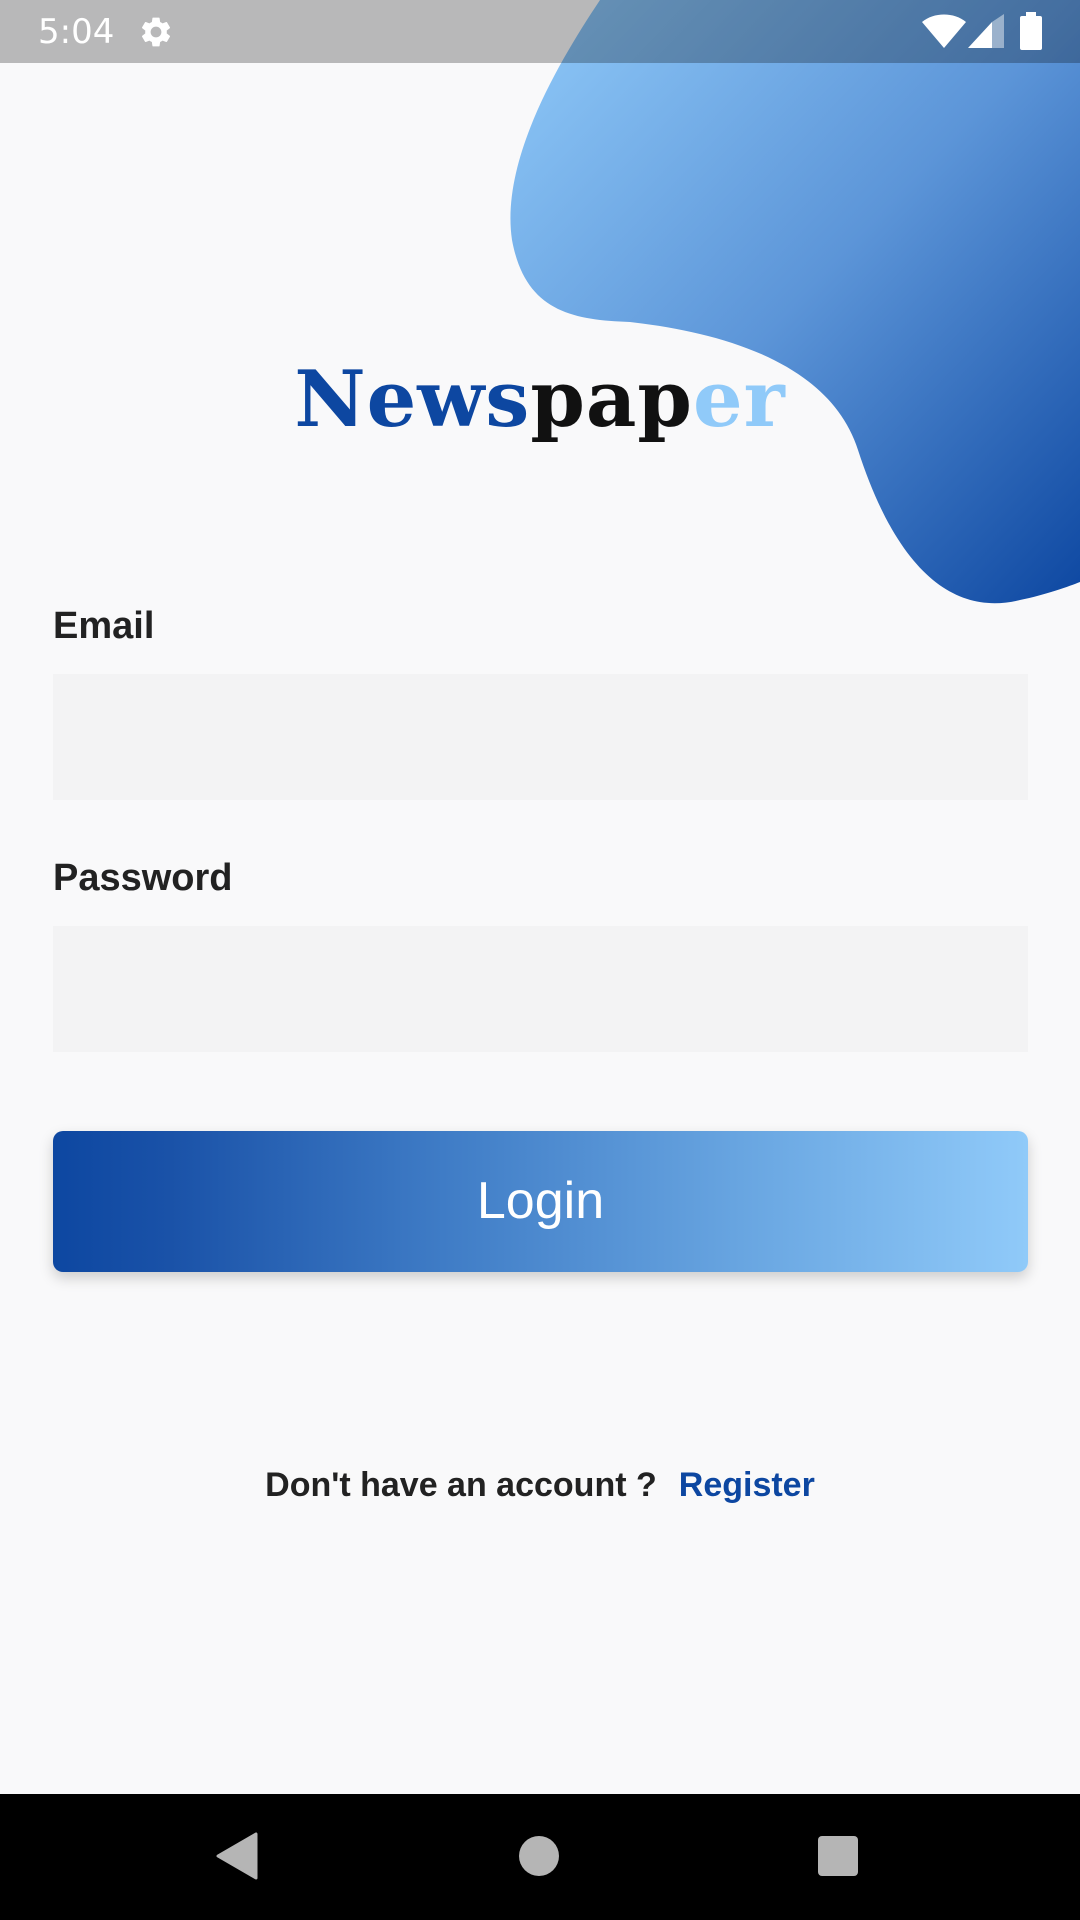 This screenshot has width=1080, height=1920. Describe the element at coordinates (986, 31) in the screenshot. I see `cellular-signal-icon` at that location.